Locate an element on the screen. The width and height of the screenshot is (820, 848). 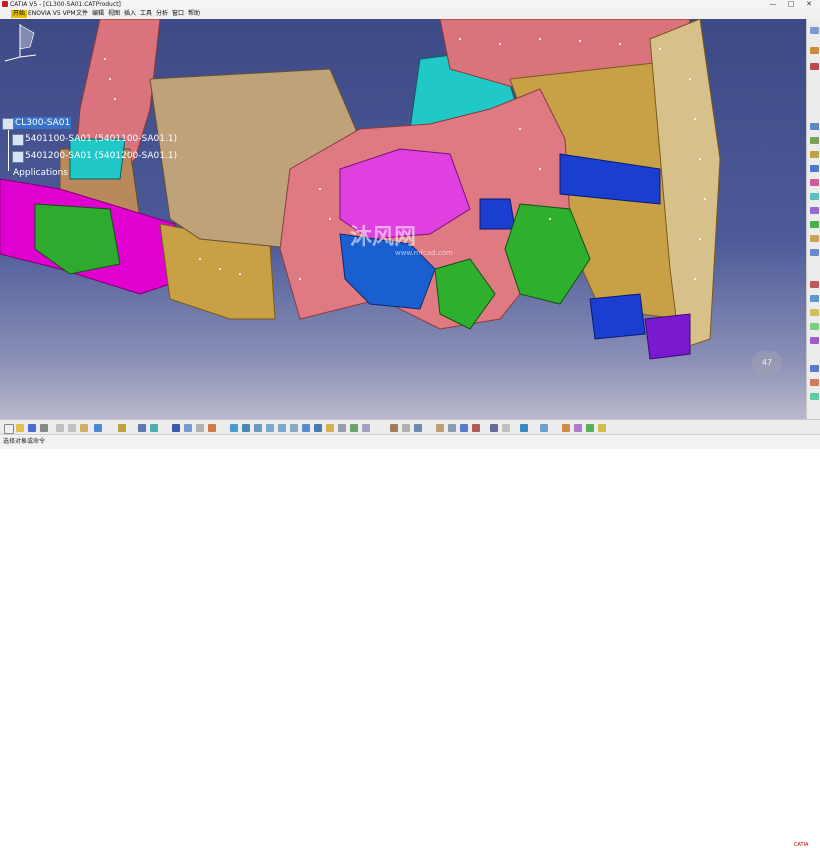
menu-help: 帮助 is located at coordinates (194, 14).